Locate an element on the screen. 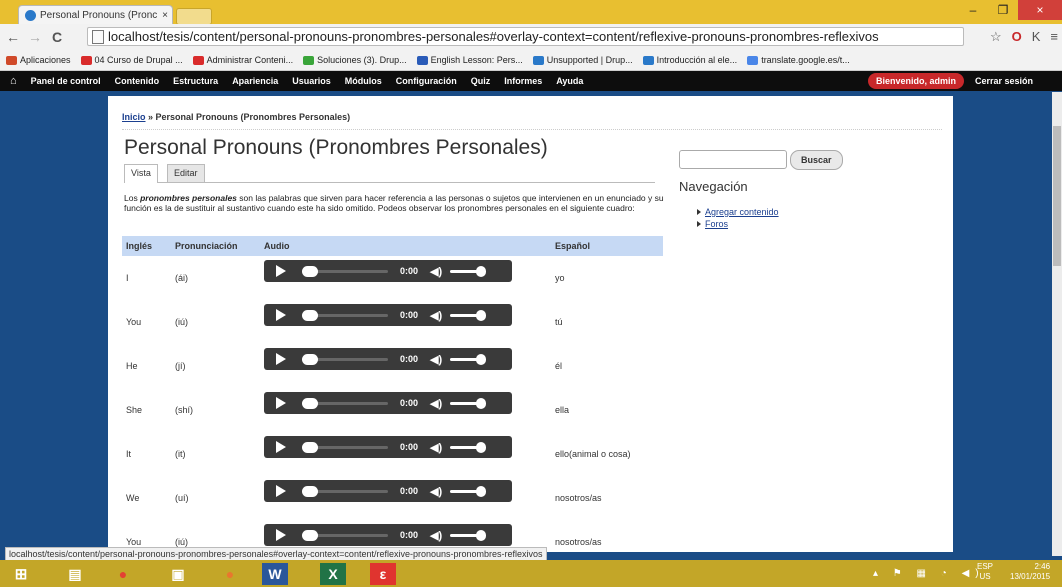 This screenshot has width=1062, height=587. opera-extension-icon: O is located at coordinates (1017, 37).